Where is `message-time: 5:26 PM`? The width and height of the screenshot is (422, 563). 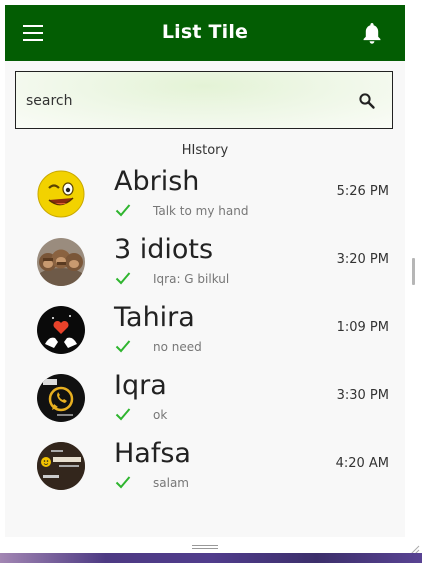 message-time: 5:26 PM is located at coordinates (362, 191).